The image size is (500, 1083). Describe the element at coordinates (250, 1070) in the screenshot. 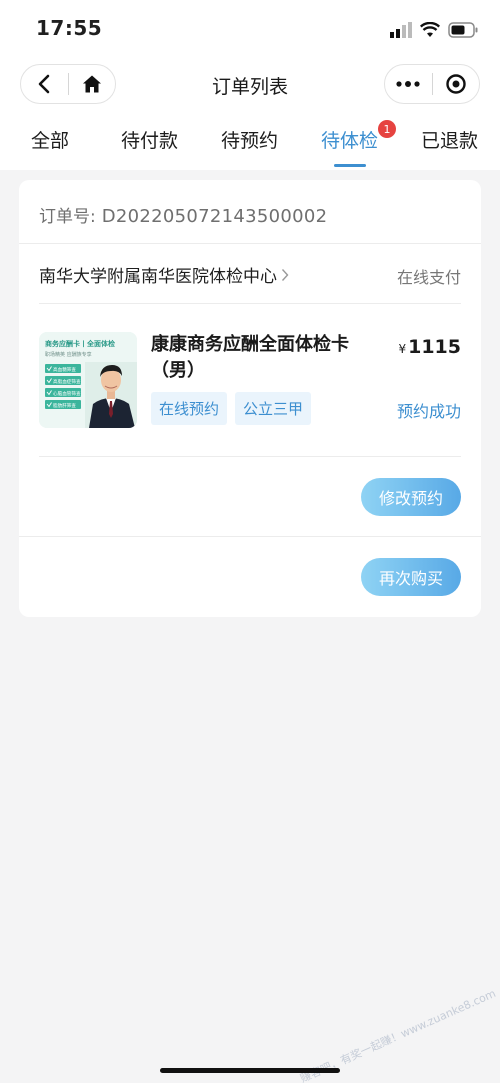

I see `home-indicator` at that location.